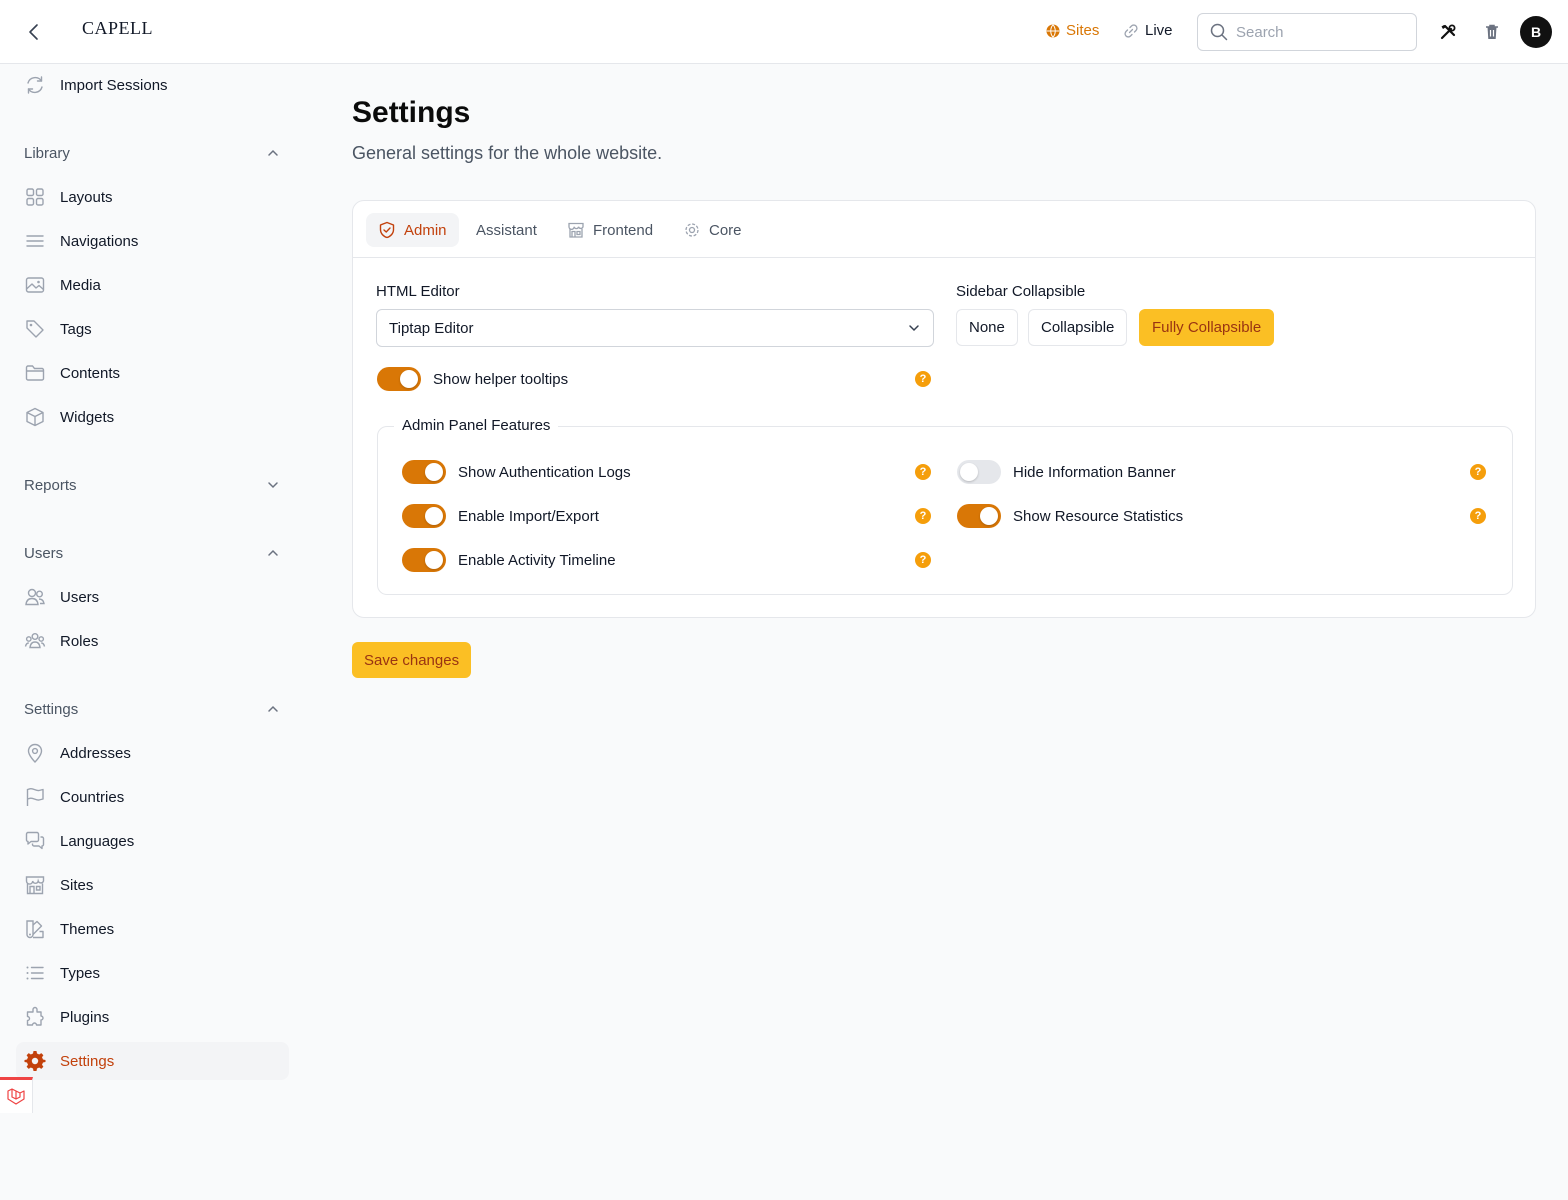 This screenshot has width=1568, height=1200. I want to click on chevron-down-icon, so click(273, 485).